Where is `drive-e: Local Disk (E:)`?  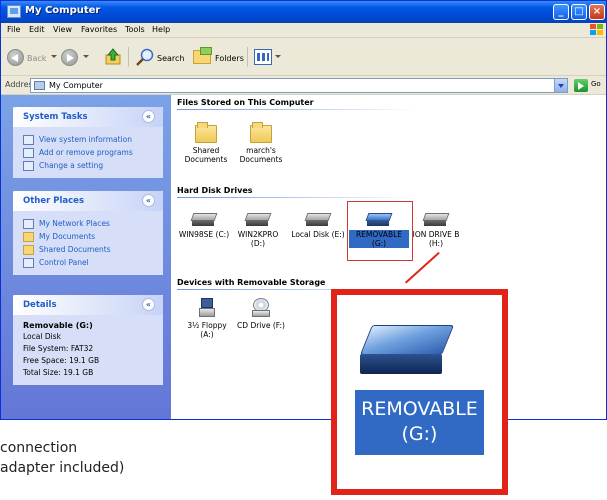 drive-e: Local Disk (E:) is located at coordinates (318, 226).